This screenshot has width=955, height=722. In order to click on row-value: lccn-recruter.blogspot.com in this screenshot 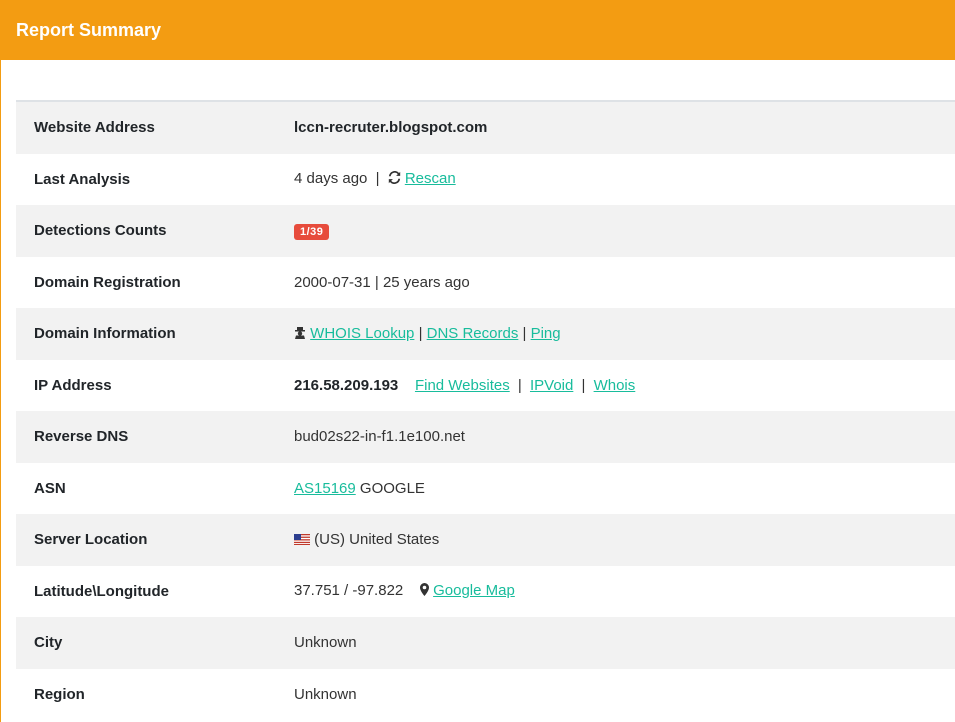, I will do `click(624, 127)`.